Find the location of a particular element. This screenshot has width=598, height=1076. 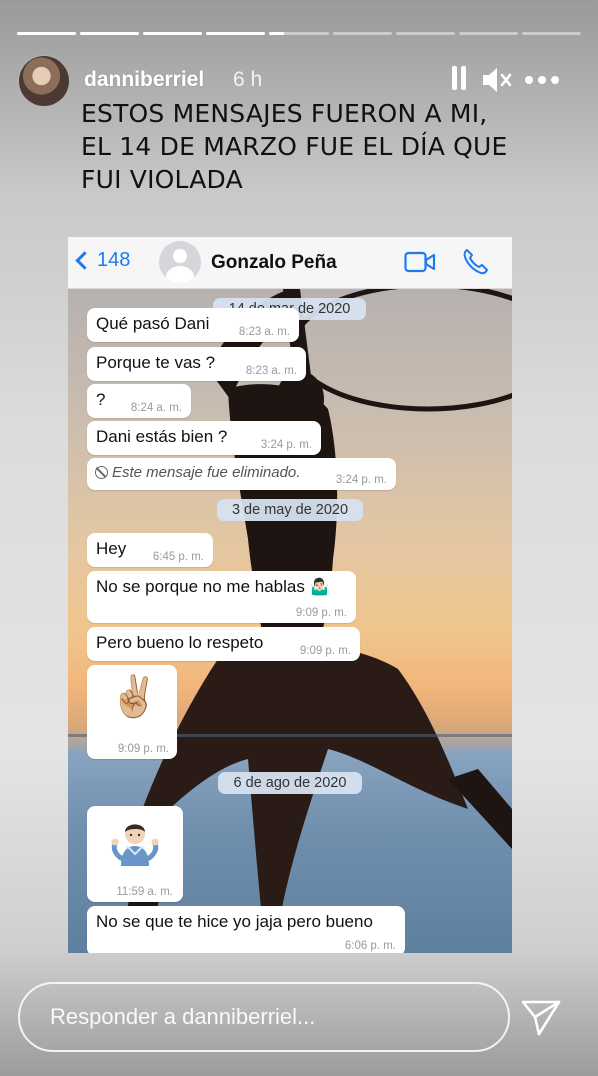

date-separator: 6 de ago de 2020 is located at coordinates (290, 783).